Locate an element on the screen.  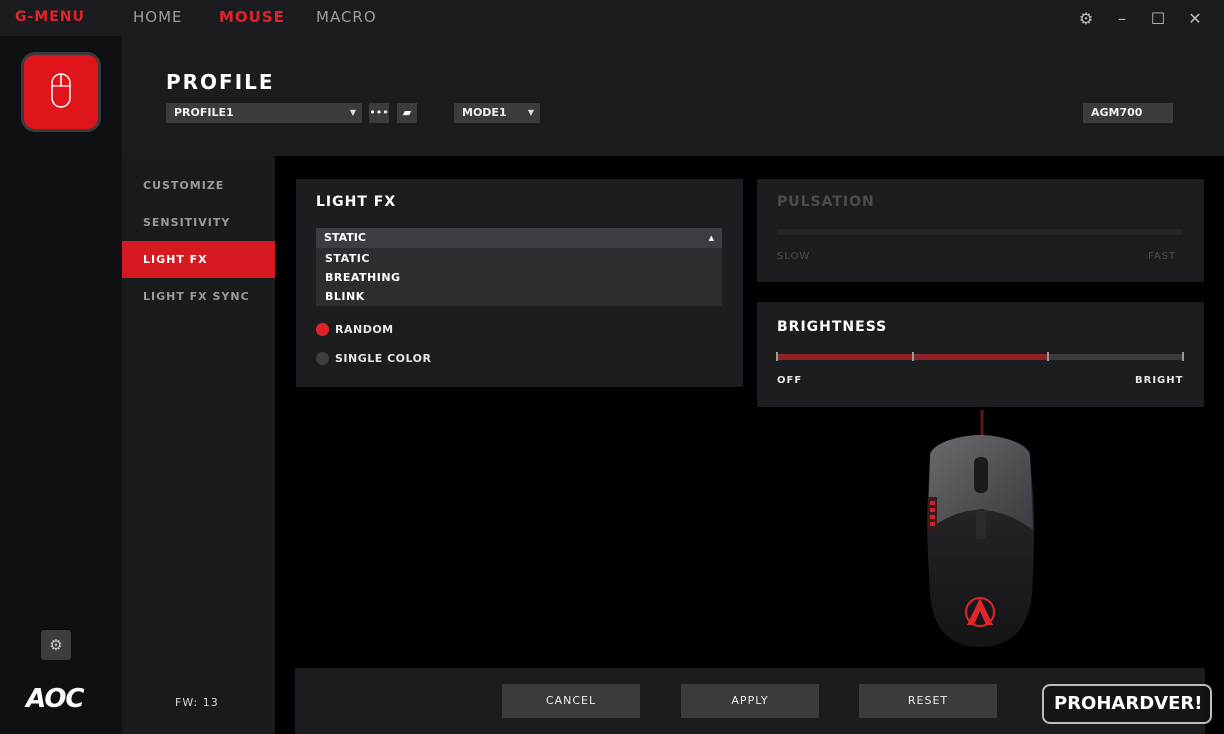
pulsation-slider is located at coordinates (980, 232).